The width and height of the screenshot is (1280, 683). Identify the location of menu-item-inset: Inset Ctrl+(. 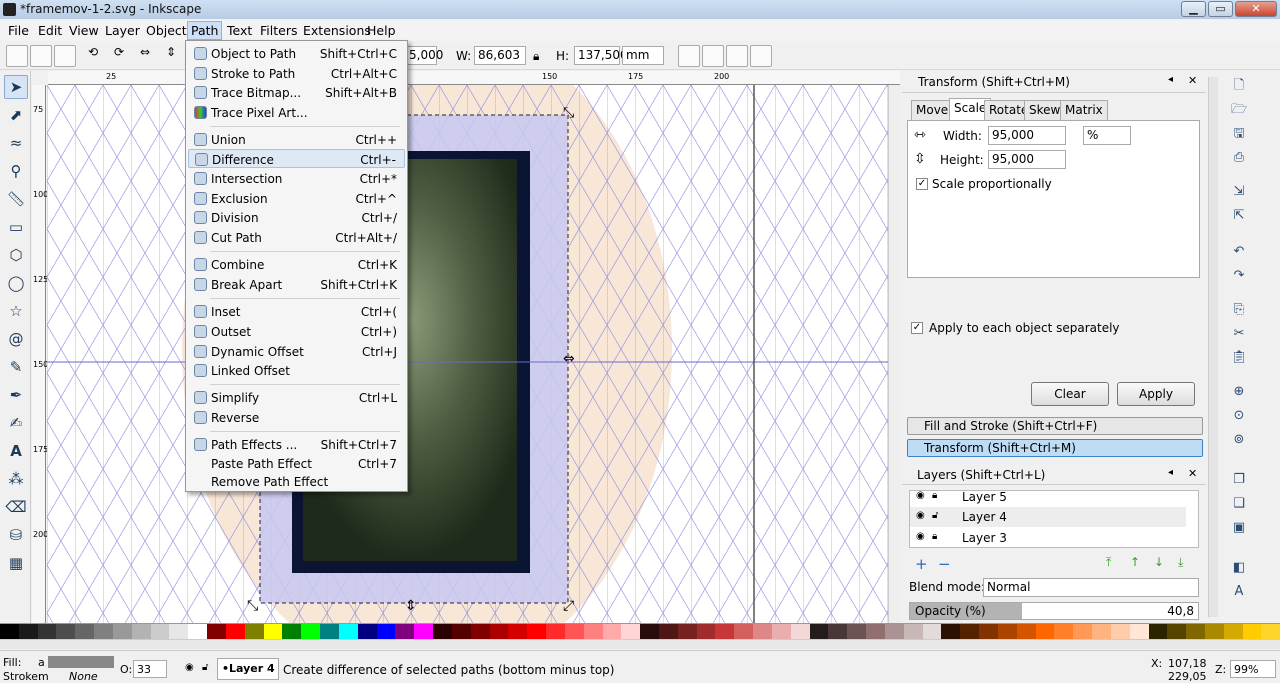
(296, 311).